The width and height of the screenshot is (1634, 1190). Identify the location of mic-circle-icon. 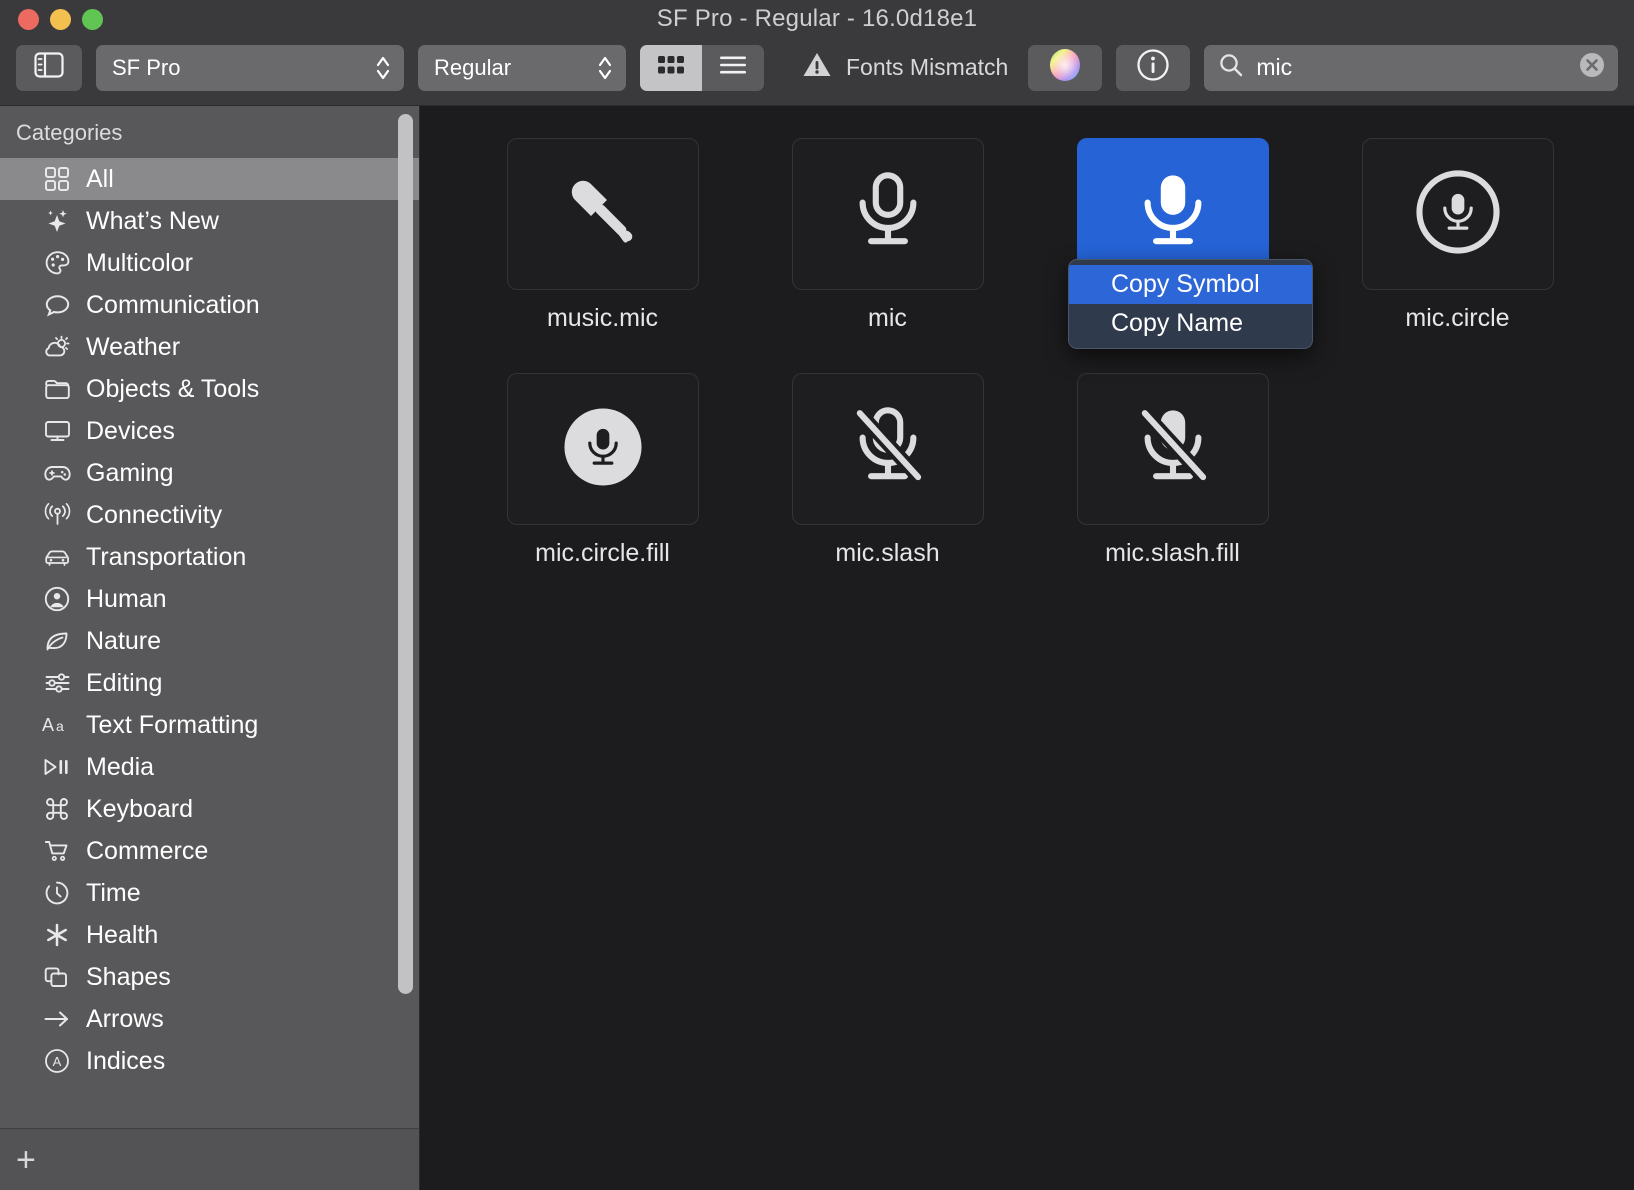
(1458, 214).